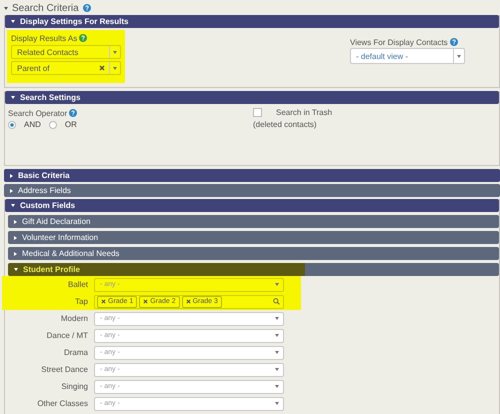 Image resolution: width=500 pixels, height=414 pixels. Describe the element at coordinates (81, 301) in the screenshot. I see `field-label: Tap` at that location.